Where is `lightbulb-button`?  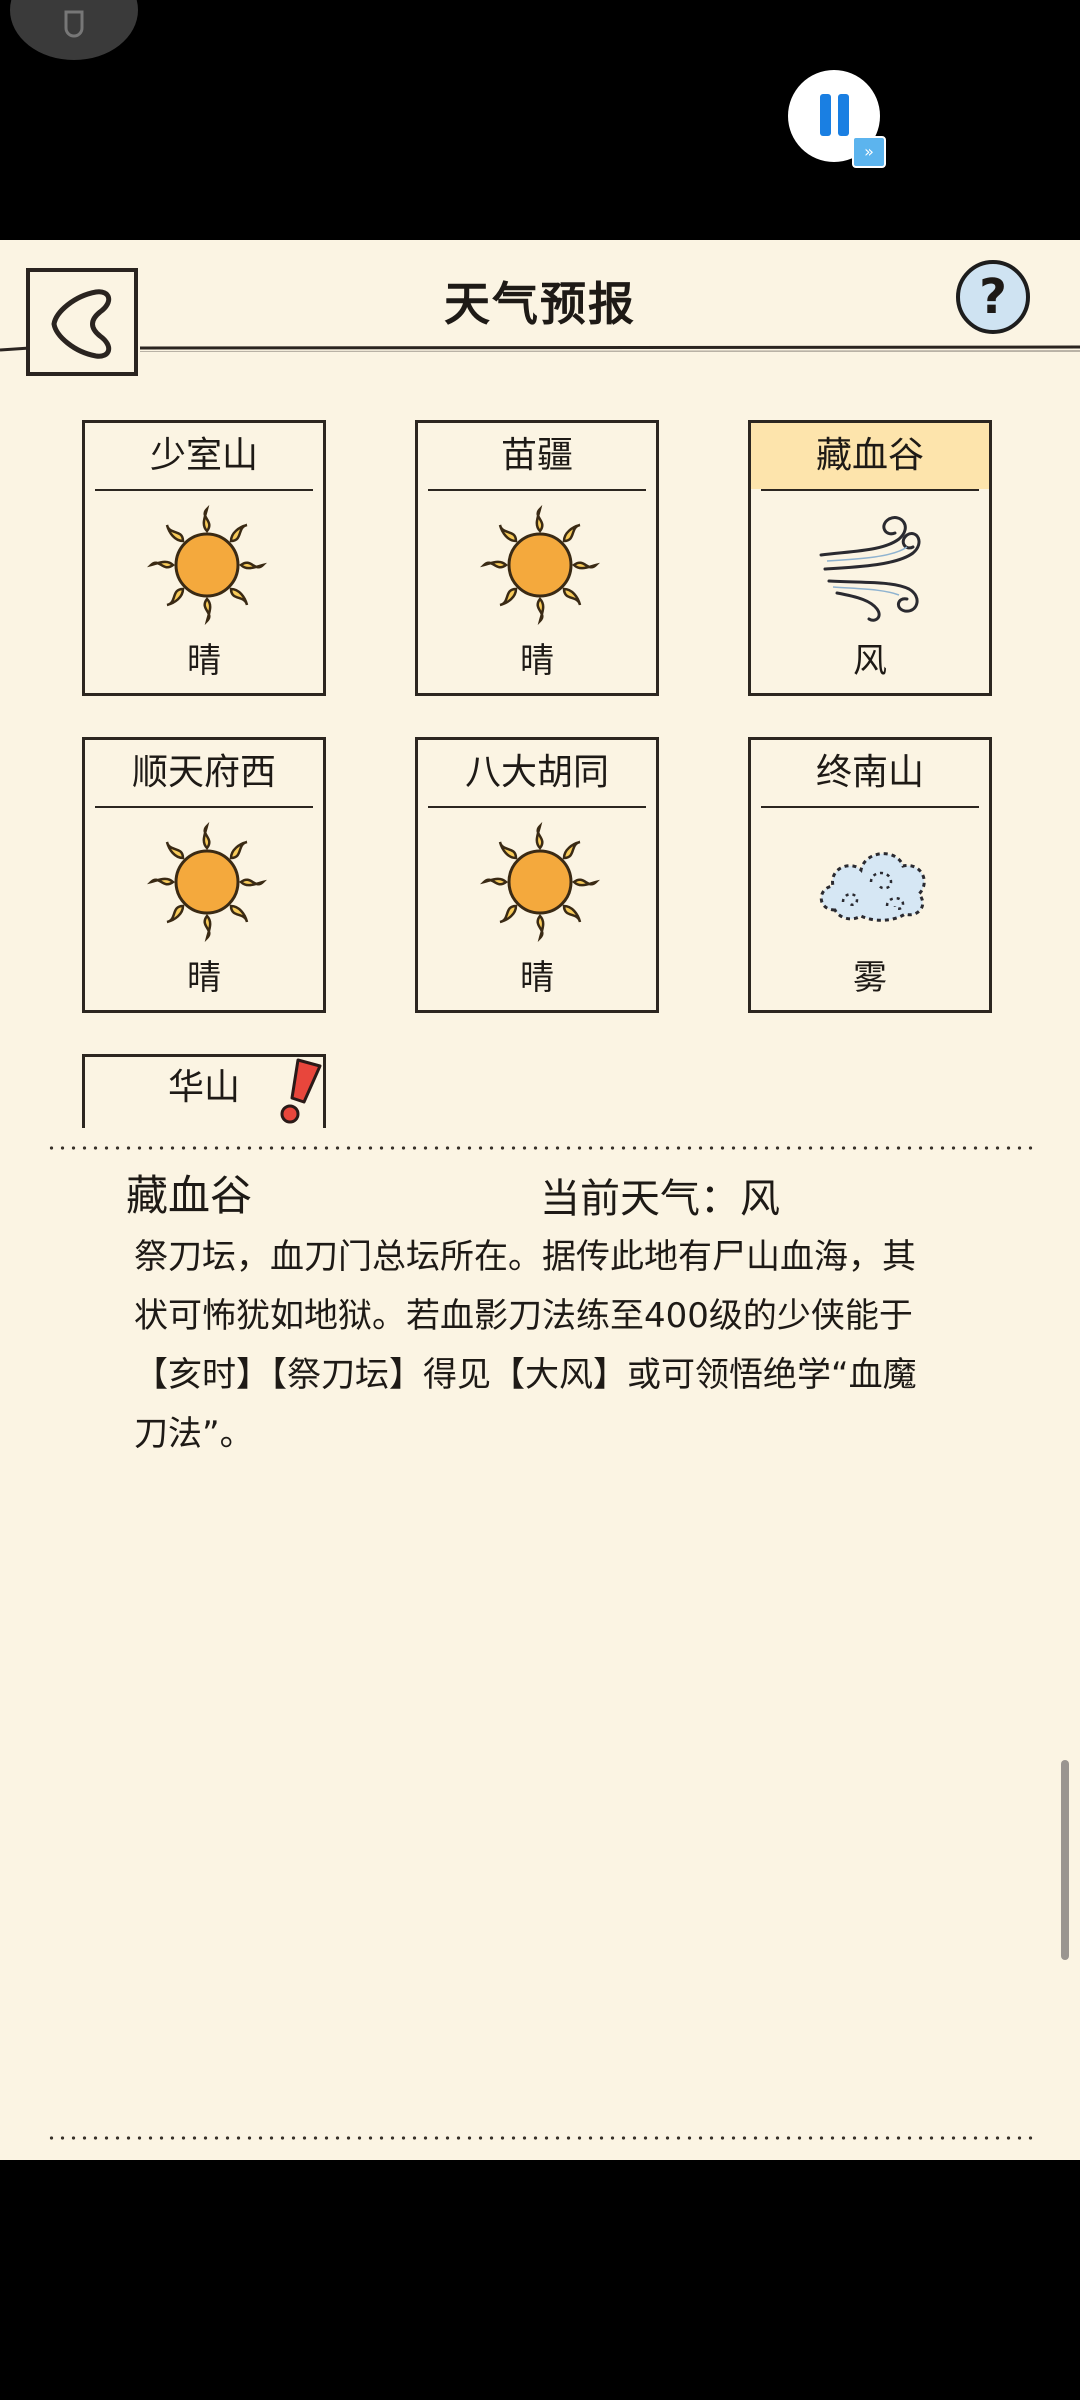
lightbulb-button is located at coordinates (74, 30).